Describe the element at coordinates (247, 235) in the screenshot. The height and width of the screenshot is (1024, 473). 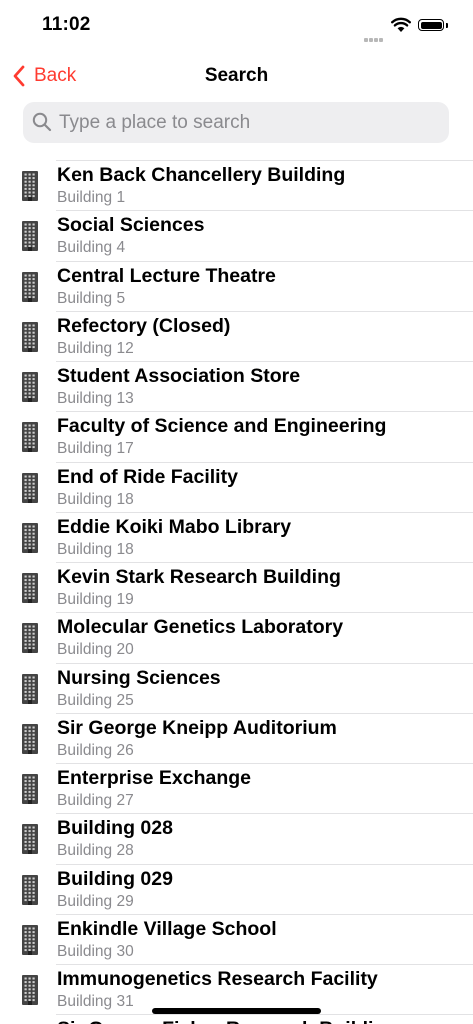
I see `list-item: Social Sciences Building 4` at that location.